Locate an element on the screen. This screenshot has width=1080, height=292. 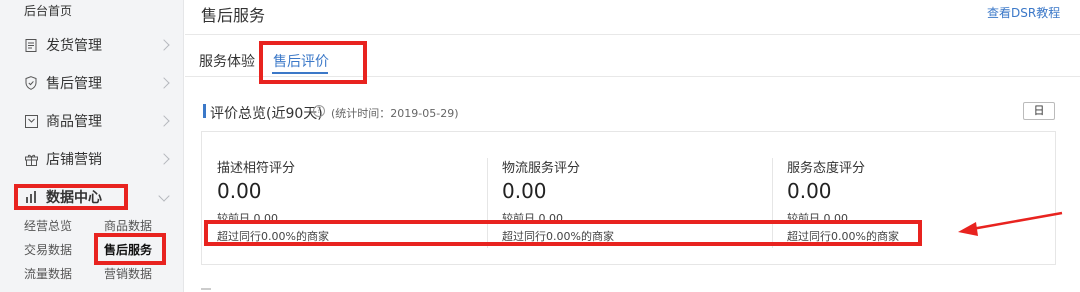
section-marker-next is located at coordinates (206, 289).